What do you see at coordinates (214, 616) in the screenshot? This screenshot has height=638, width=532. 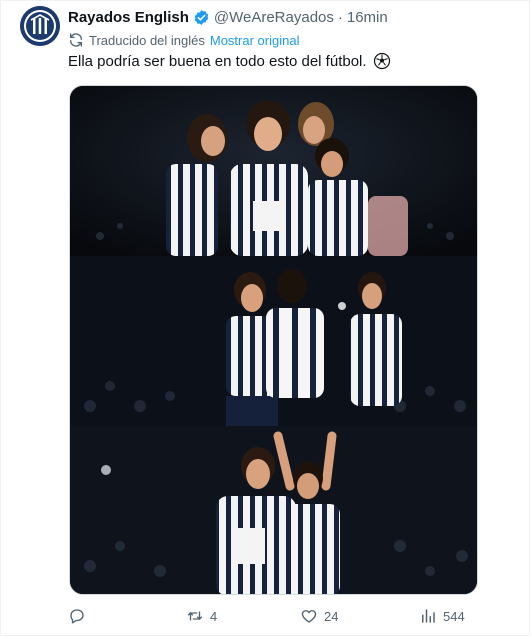 I see `retweet-count: 4` at bounding box center [214, 616].